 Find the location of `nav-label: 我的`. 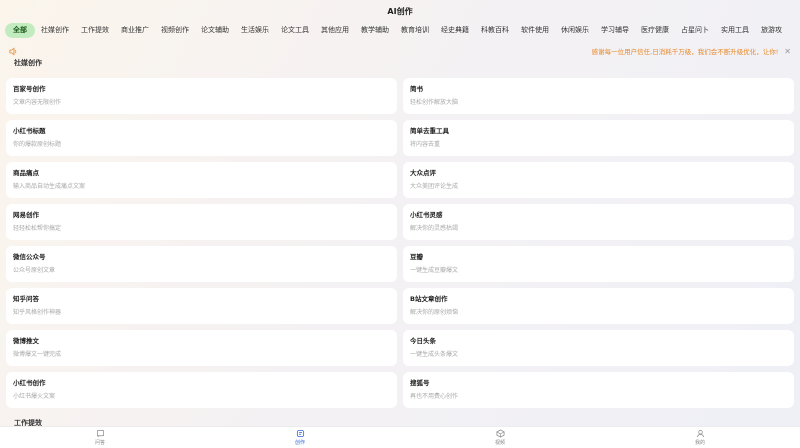

nav-label: 我的 is located at coordinates (699, 443).